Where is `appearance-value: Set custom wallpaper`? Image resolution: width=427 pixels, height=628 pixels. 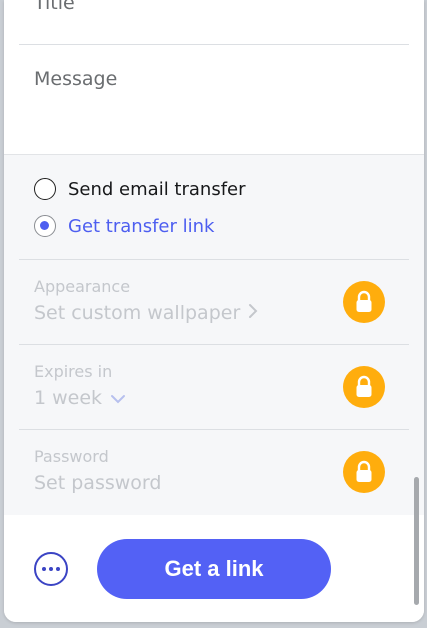
appearance-value: Set custom wallpaper is located at coordinates (146, 313).